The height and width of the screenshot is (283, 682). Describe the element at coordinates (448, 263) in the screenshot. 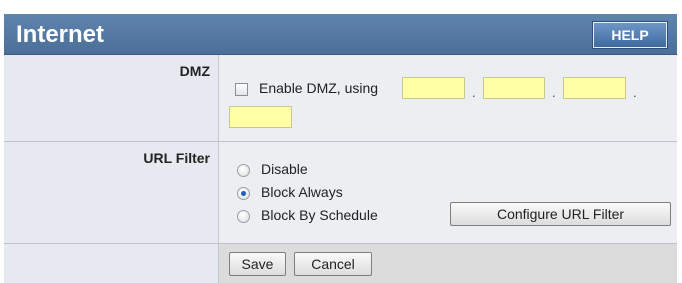

I see `action-value-cell: Save Cancel` at that location.